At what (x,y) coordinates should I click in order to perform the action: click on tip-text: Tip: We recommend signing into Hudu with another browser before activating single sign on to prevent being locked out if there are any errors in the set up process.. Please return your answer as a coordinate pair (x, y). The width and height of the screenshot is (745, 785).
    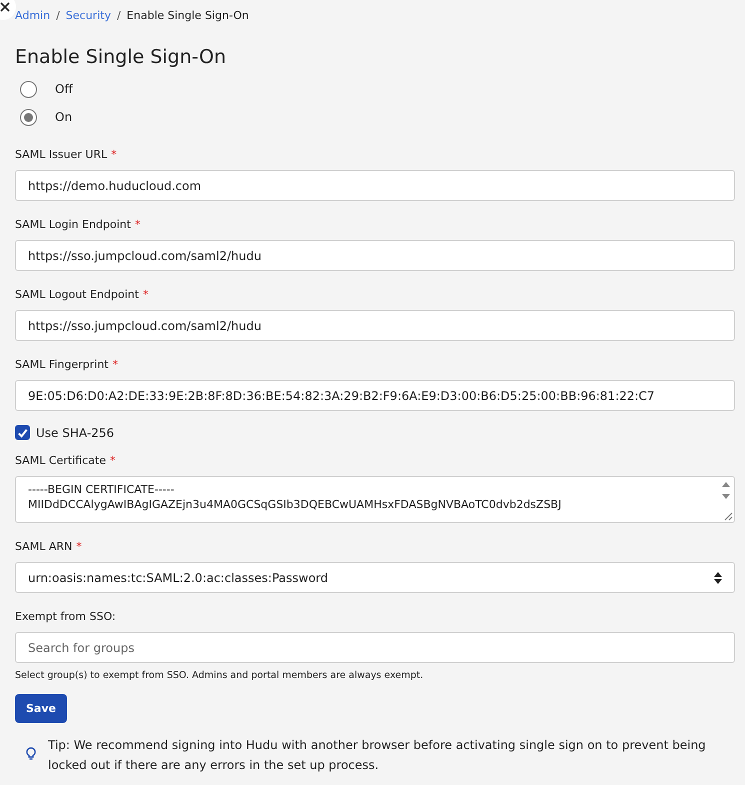
    Looking at the image, I should click on (377, 755).